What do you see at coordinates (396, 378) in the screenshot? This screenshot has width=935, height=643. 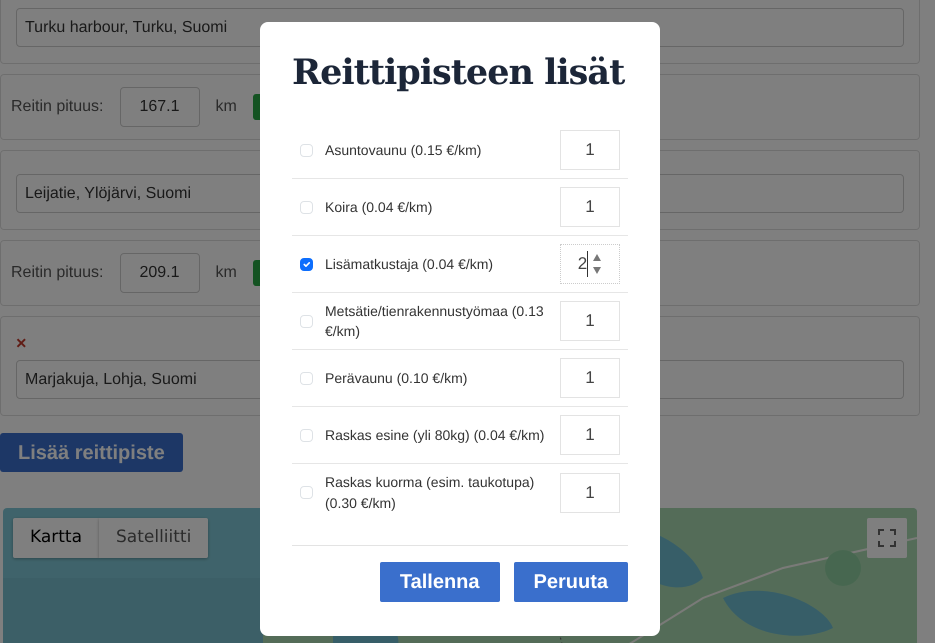 I see `extra-label: Perävaunu (0.10 €/km)` at bounding box center [396, 378].